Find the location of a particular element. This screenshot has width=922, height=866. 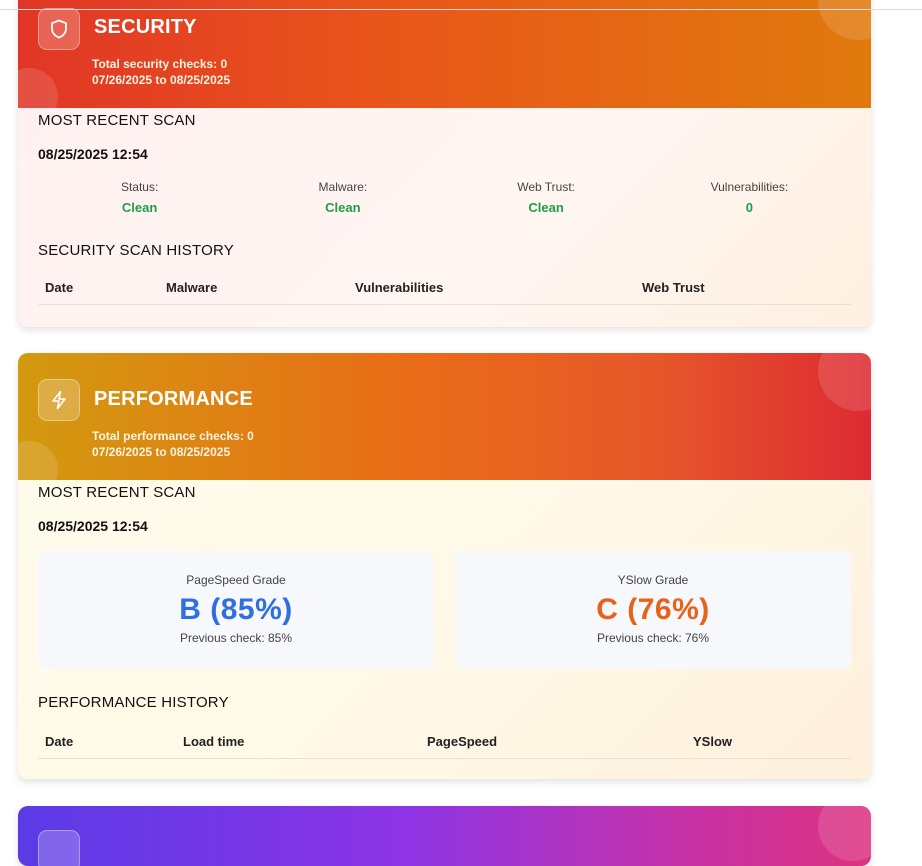

third-card is located at coordinates (444, 836).